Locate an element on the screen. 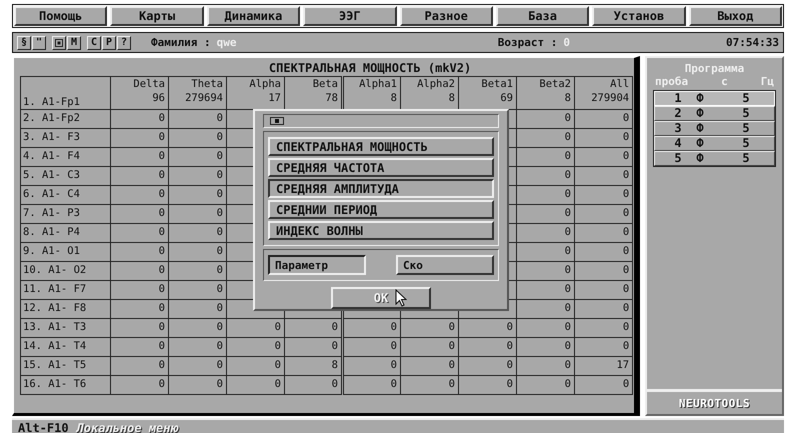  toolbar-button is located at coordinates (59, 43).